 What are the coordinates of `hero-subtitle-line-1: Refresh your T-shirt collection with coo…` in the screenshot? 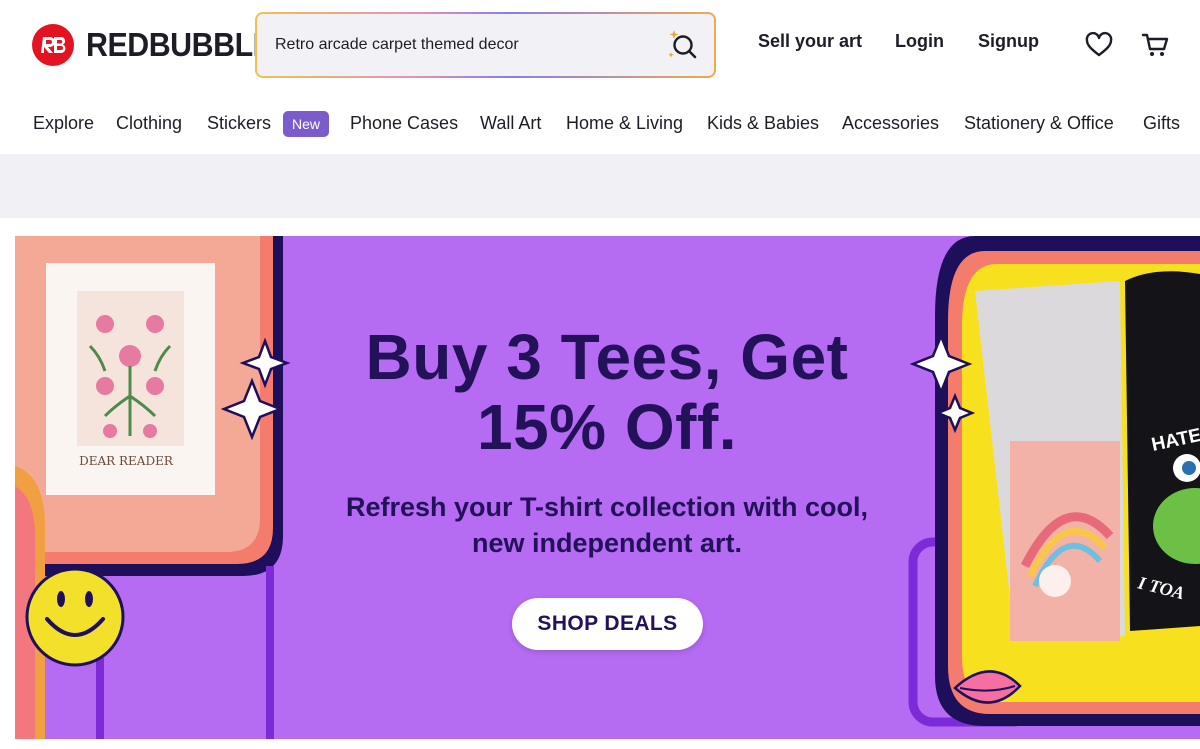 It's located at (607, 507).